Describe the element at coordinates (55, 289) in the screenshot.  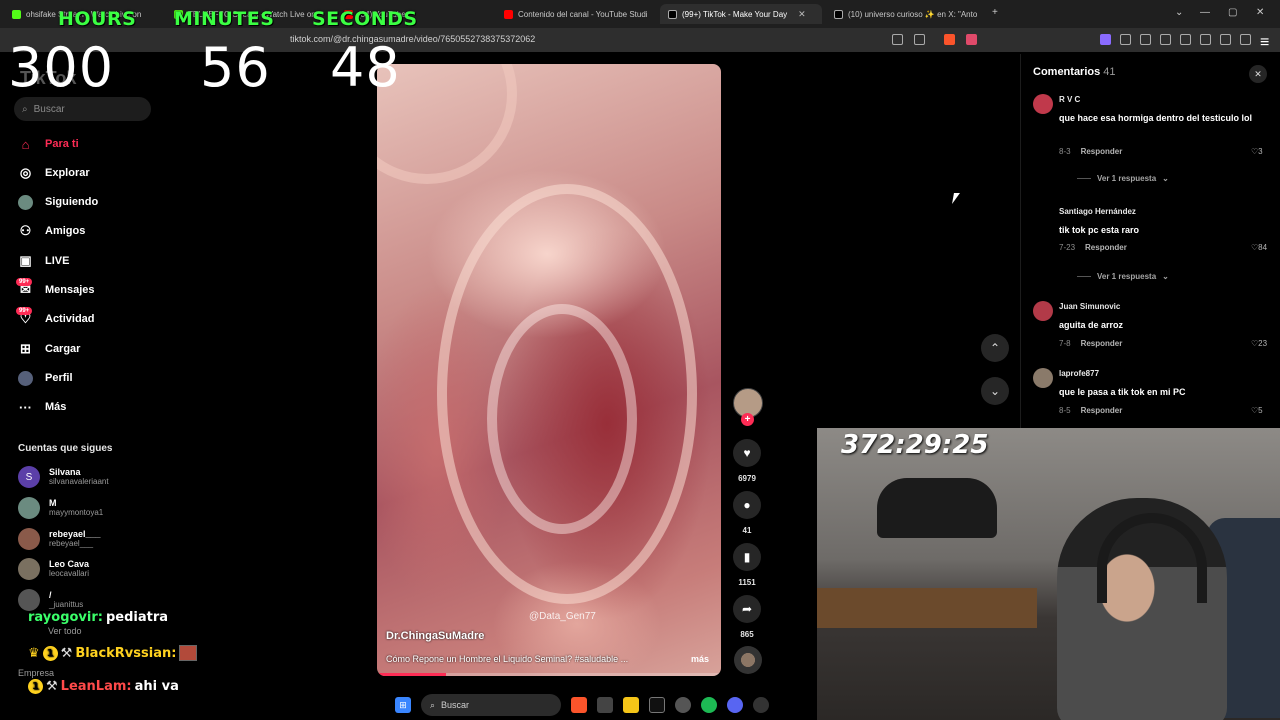
I see `nav-messages: ✉ 99+ Mensajes` at that location.